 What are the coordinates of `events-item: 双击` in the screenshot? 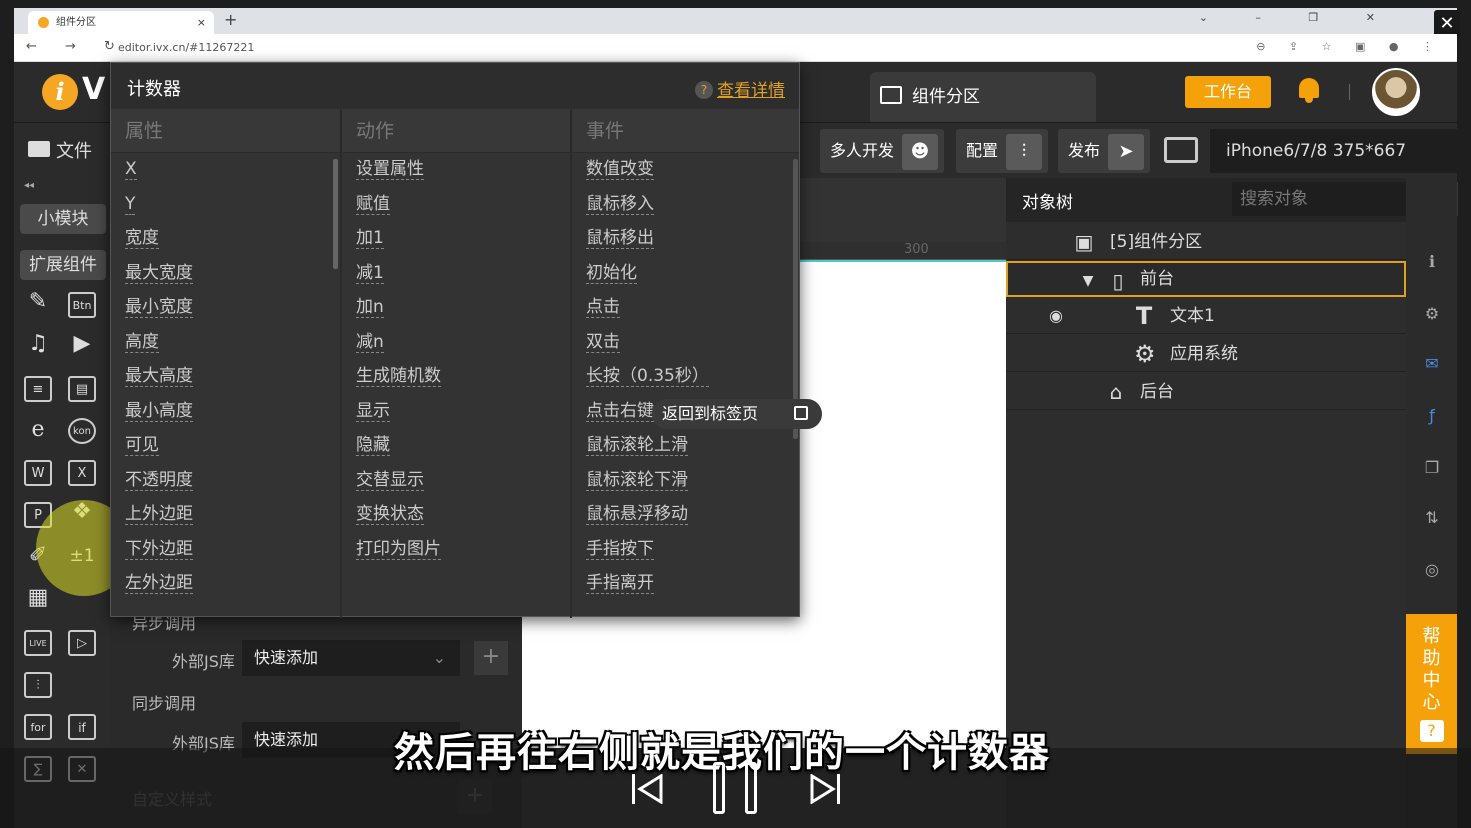 It's located at (685, 343).